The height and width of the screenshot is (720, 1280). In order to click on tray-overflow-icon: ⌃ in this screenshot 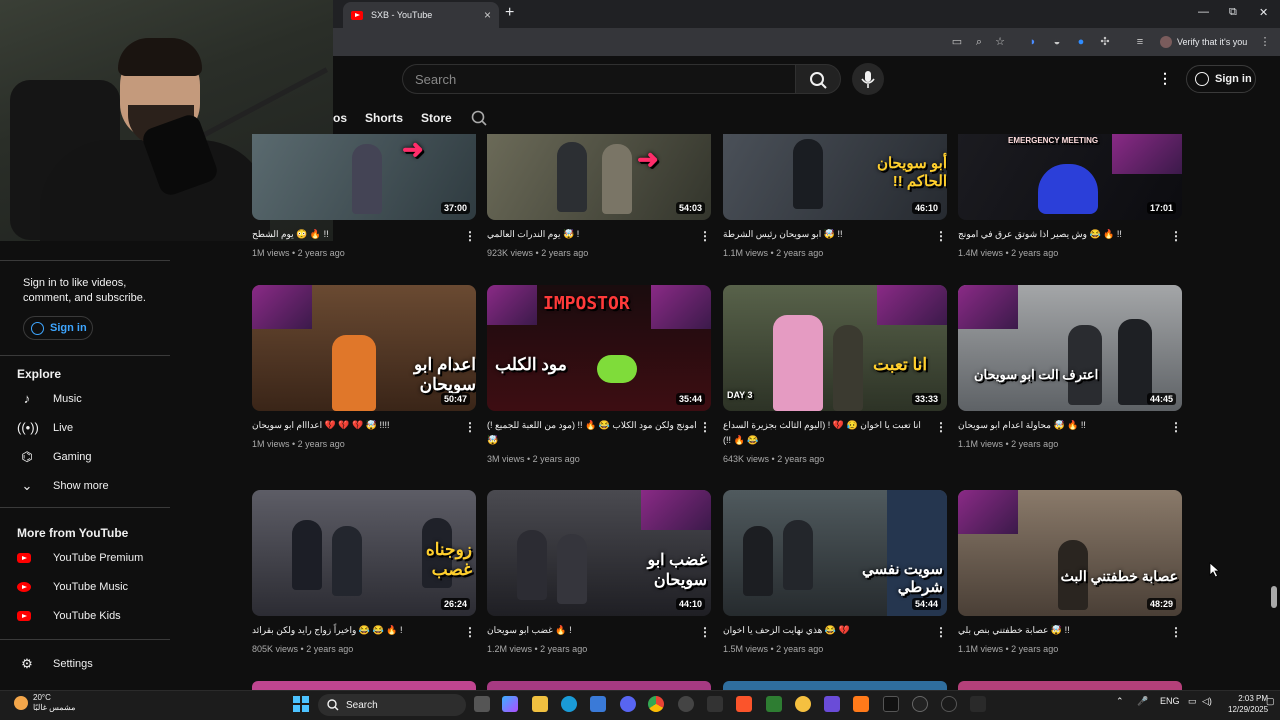, I will do `click(1120, 701)`.